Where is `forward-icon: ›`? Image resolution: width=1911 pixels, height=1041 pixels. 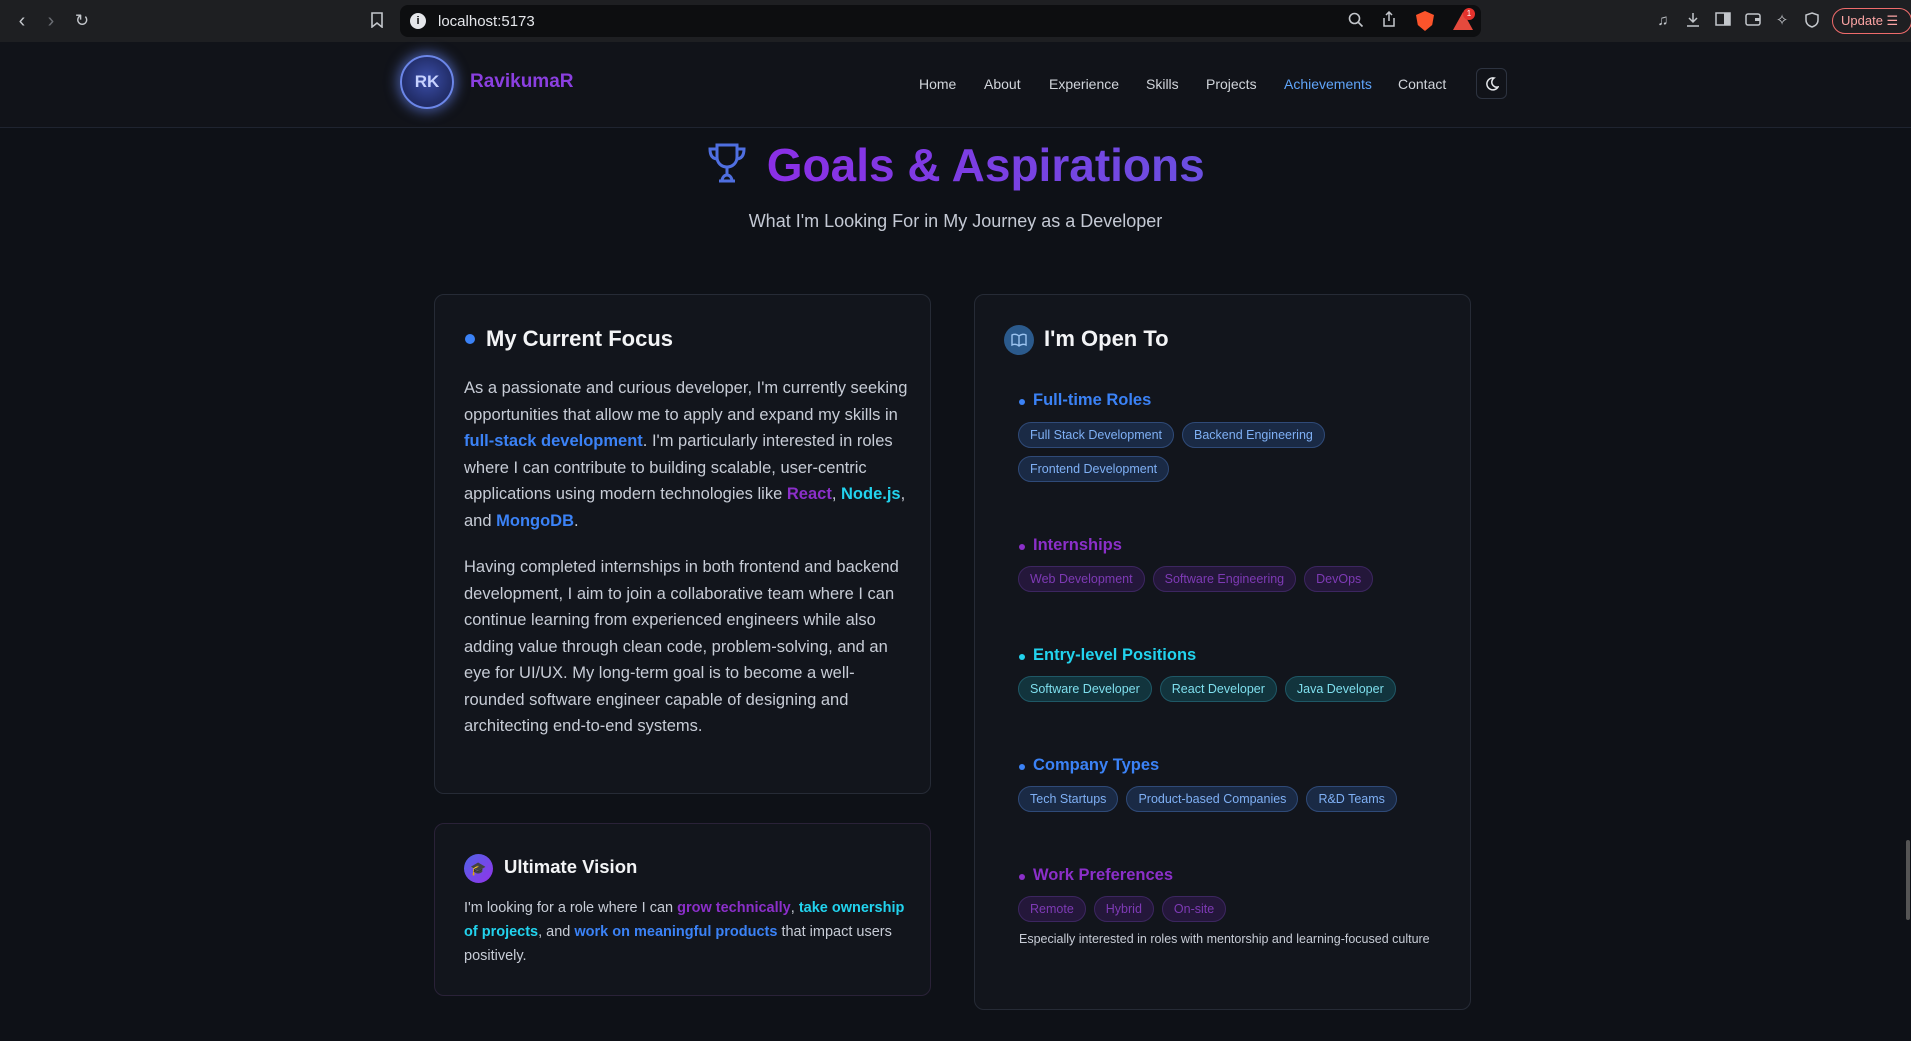 forward-icon: › is located at coordinates (51, 21).